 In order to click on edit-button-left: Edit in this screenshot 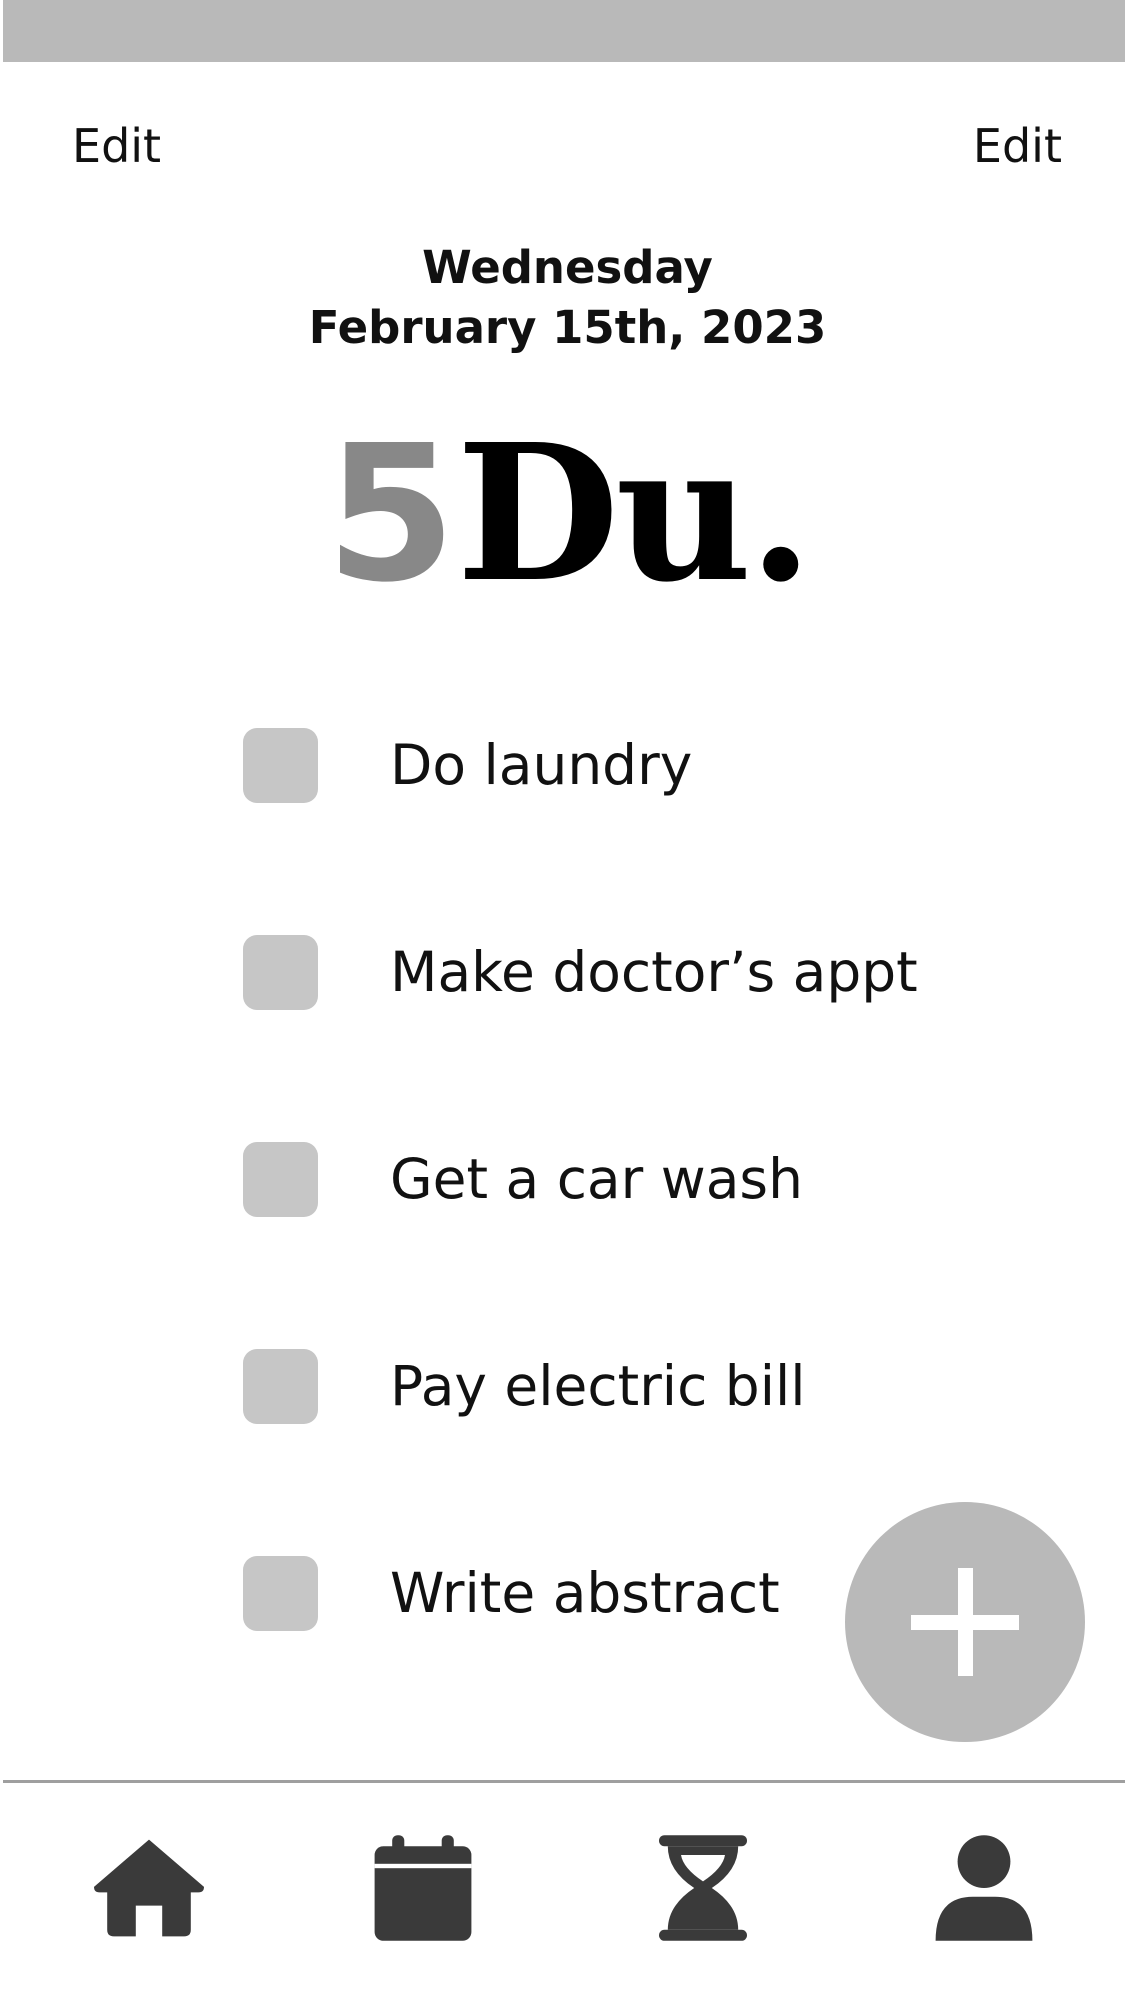, I will do `click(116, 146)`.